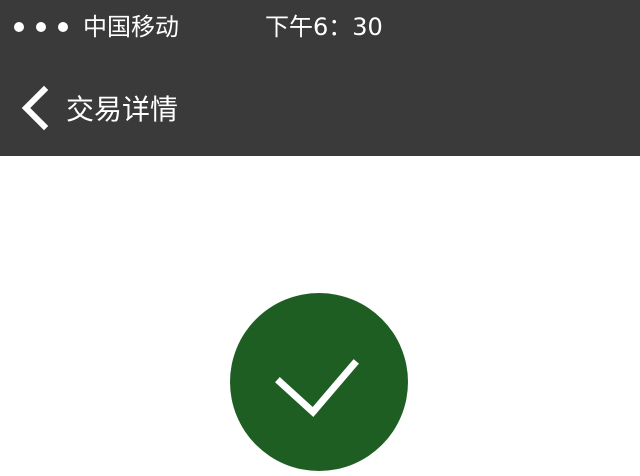 The height and width of the screenshot is (476, 640). I want to click on back-button, so click(34, 108).